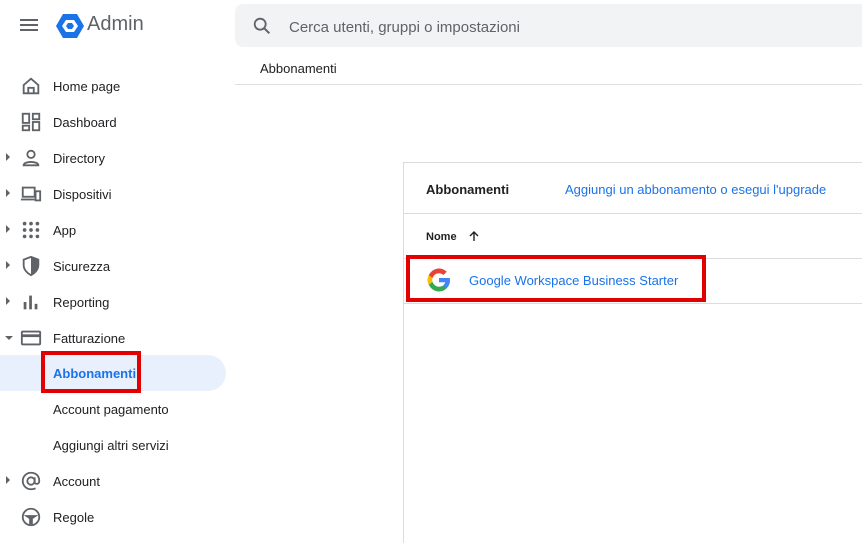  I want to click on sidebar-item-home: Home page, so click(113, 86).